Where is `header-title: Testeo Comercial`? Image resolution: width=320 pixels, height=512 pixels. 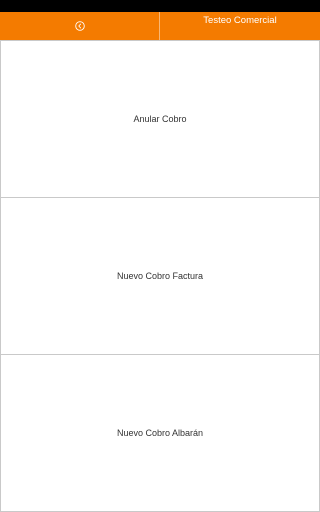 header-title: Testeo Comercial is located at coordinates (240, 20).